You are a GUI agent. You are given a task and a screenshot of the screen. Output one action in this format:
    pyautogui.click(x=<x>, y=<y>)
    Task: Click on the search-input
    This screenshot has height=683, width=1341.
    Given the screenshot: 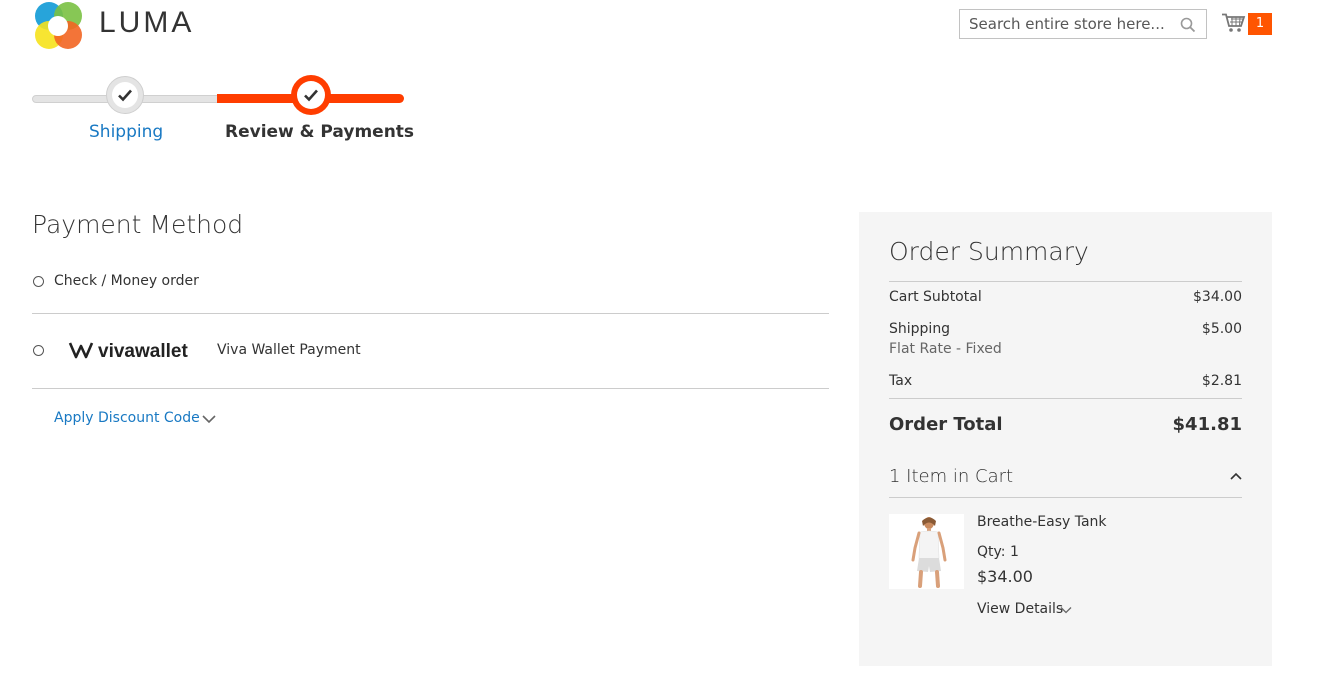 What is the action you would take?
    pyautogui.click(x=1071, y=24)
    